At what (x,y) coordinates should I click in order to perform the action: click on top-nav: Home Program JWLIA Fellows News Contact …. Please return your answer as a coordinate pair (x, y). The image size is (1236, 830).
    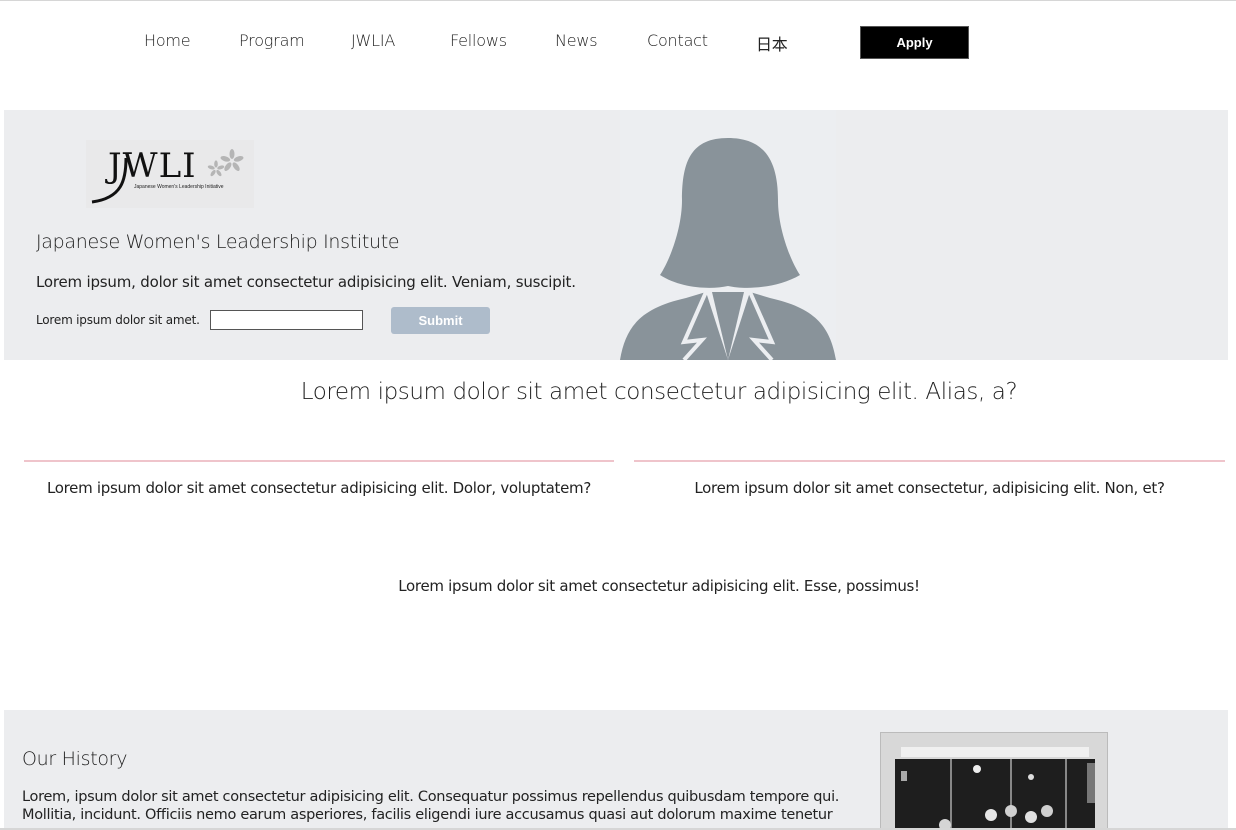
    Looking at the image, I should click on (618, 43).